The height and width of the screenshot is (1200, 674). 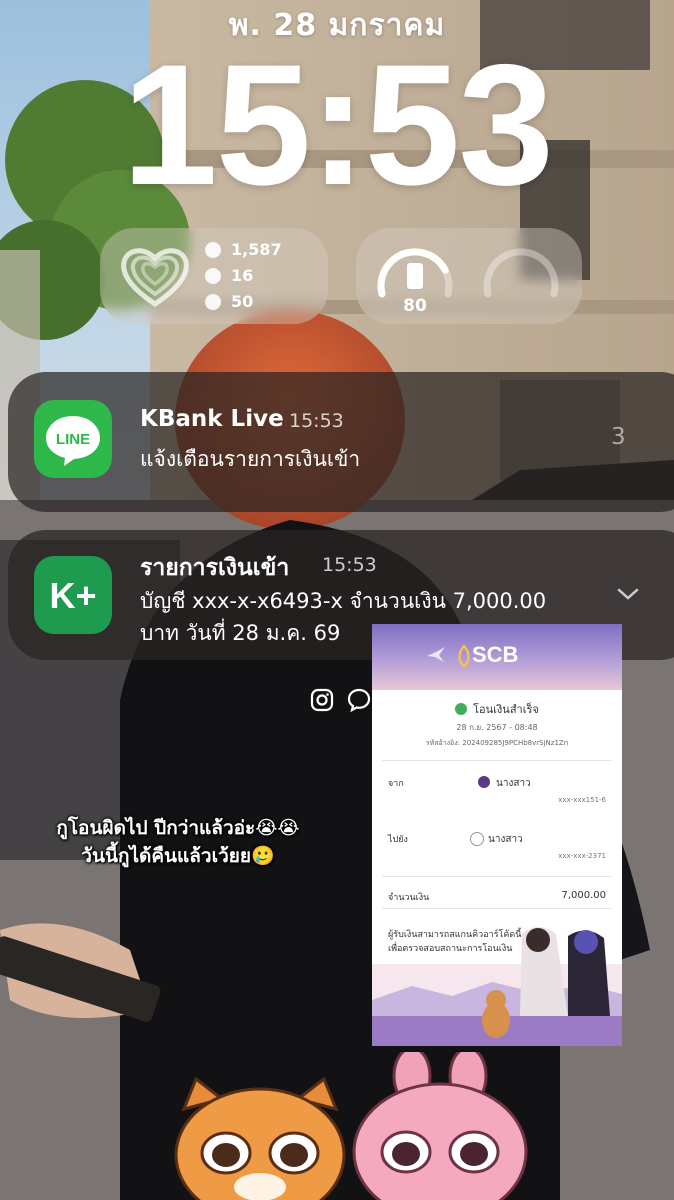 I want to click on slip-header: SCB, so click(x=497, y=657).